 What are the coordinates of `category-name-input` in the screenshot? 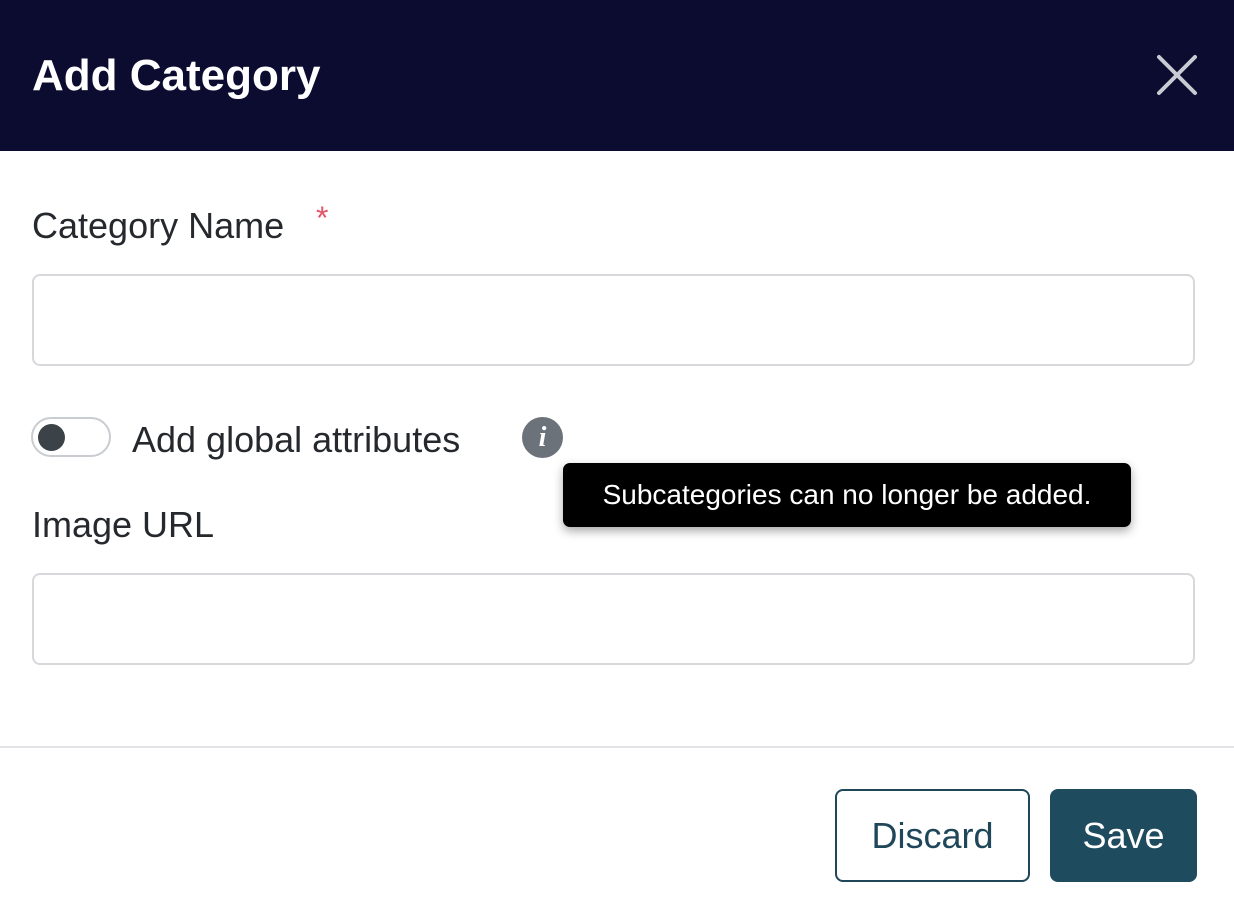 It's located at (613, 320).